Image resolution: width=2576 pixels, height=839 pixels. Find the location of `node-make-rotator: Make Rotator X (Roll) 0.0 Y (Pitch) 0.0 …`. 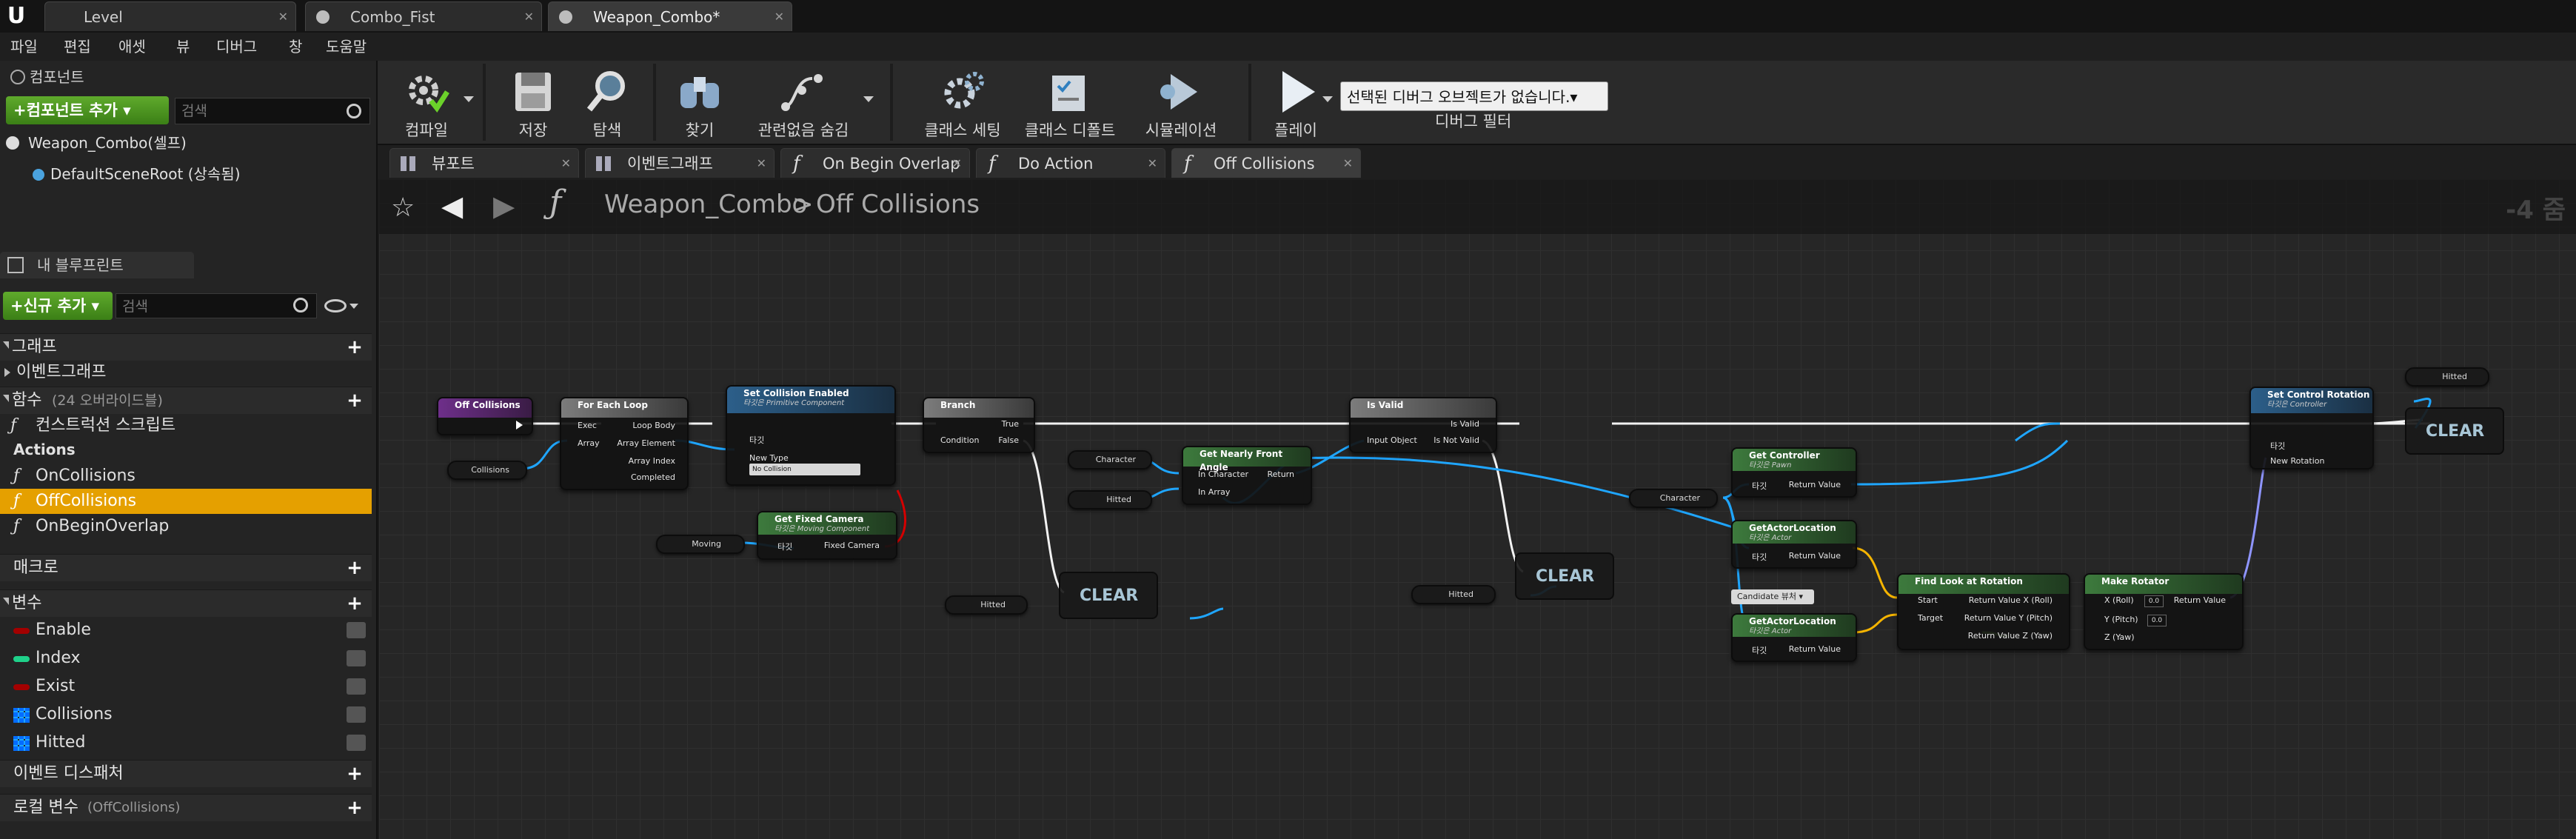

node-make-rotator: Make Rotator X (Roll) 0.0 Y (Pitch) 0.0 … is located at coordinates (2164, 611).